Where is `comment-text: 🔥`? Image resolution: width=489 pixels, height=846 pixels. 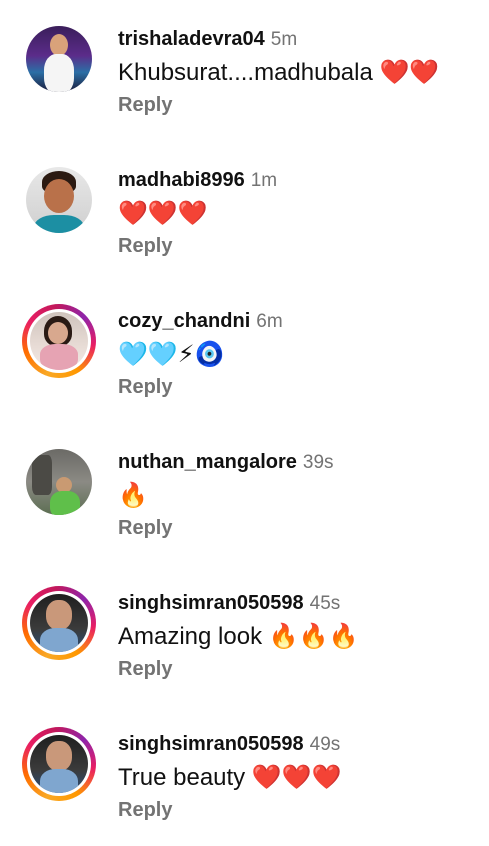 comment-text: 🔥 is located at coordinates (133, 495).